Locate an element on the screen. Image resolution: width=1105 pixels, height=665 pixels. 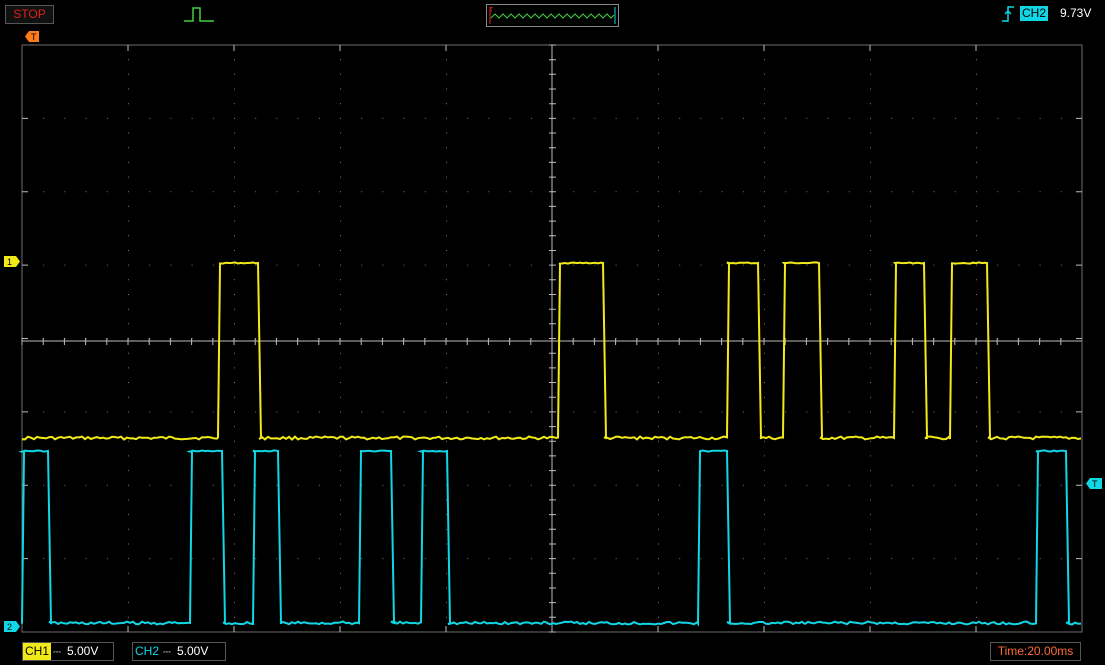
ch1-level-marker: 1 is located at coordinates (12, 261).